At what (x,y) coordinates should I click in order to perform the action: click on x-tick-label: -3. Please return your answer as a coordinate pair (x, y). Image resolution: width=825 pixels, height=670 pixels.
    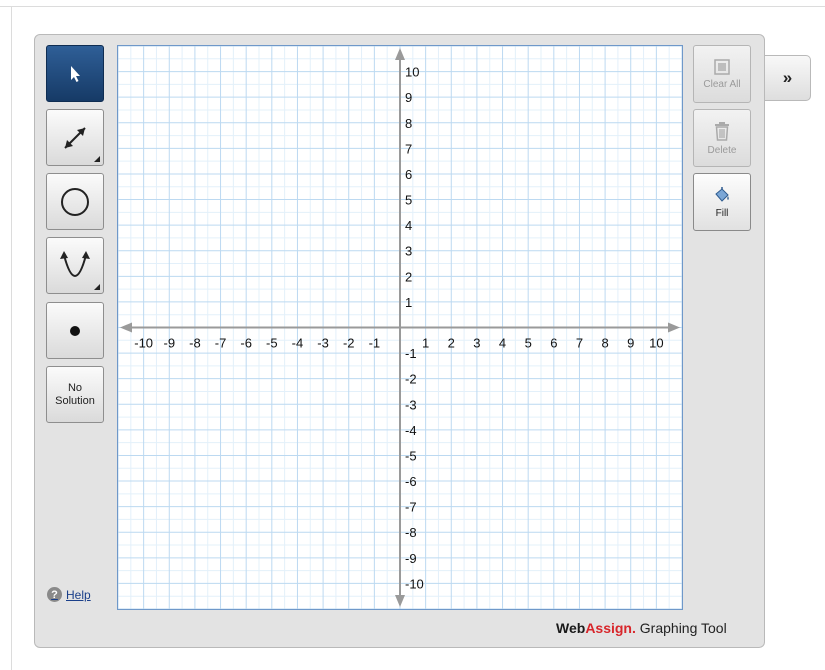
    Looking at the image, I should click on (323, 343).